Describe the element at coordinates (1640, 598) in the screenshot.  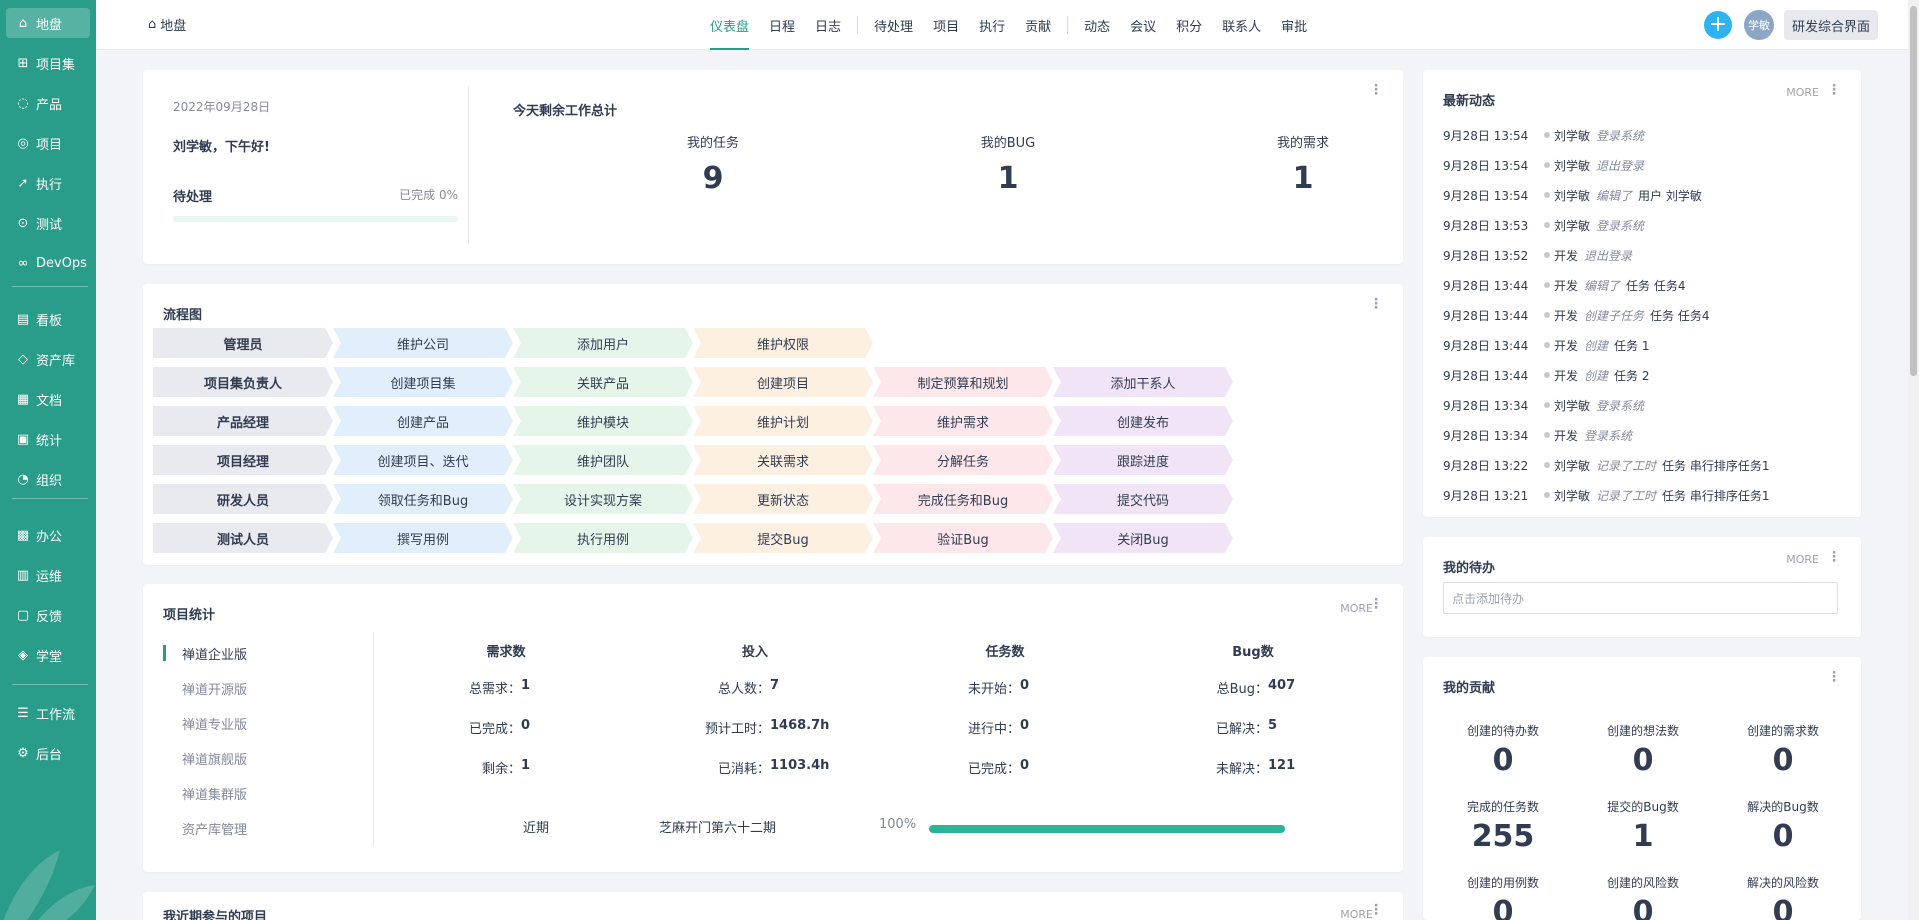
I see `add-todo-input: 点击添加待办` at that location.